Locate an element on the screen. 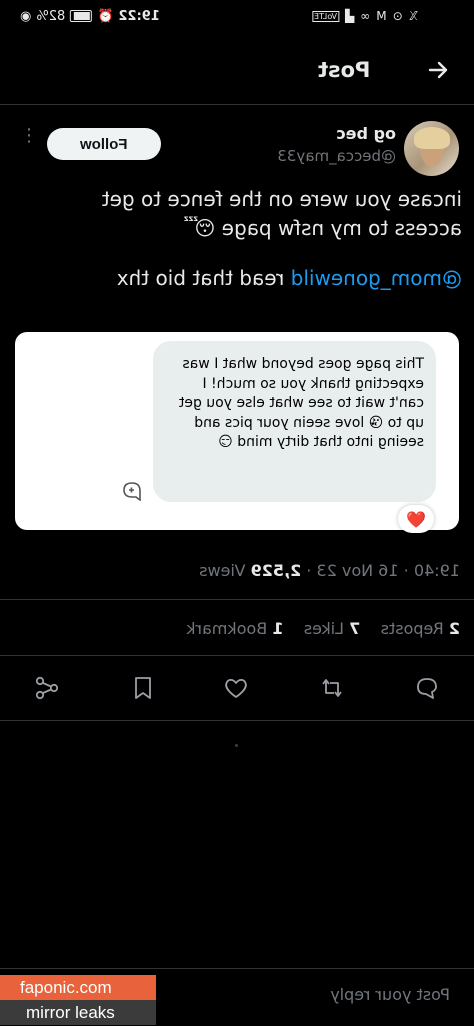  volte-icon: VoLTE is located at coordinates (326, 16).